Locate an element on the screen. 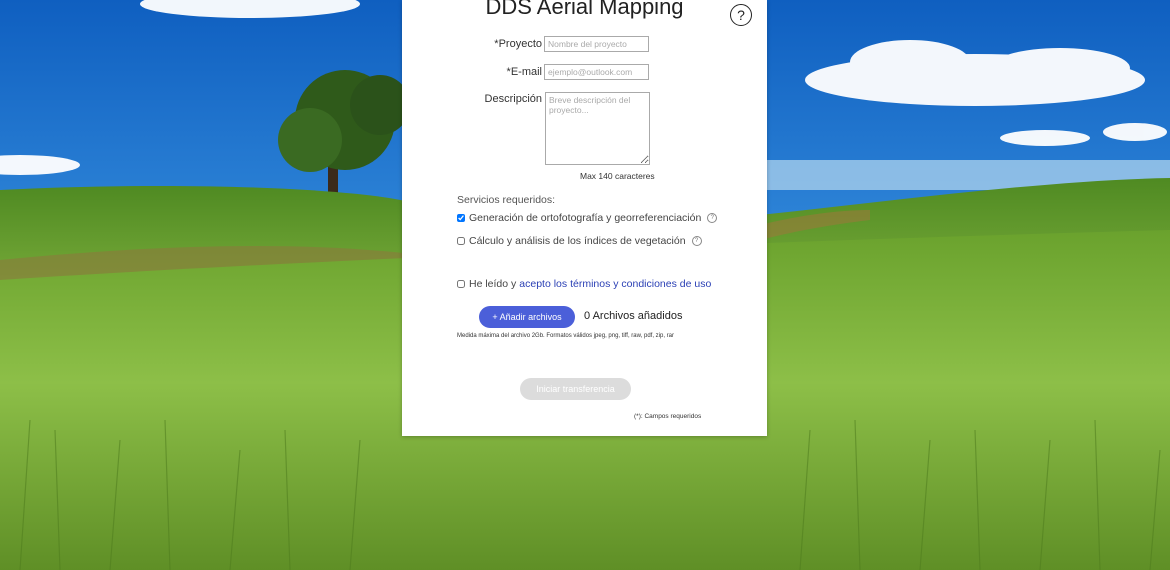 The image size is (1170, 570). start-transfer-button: Iniciar transferencia is located at coordinates (575, 389).